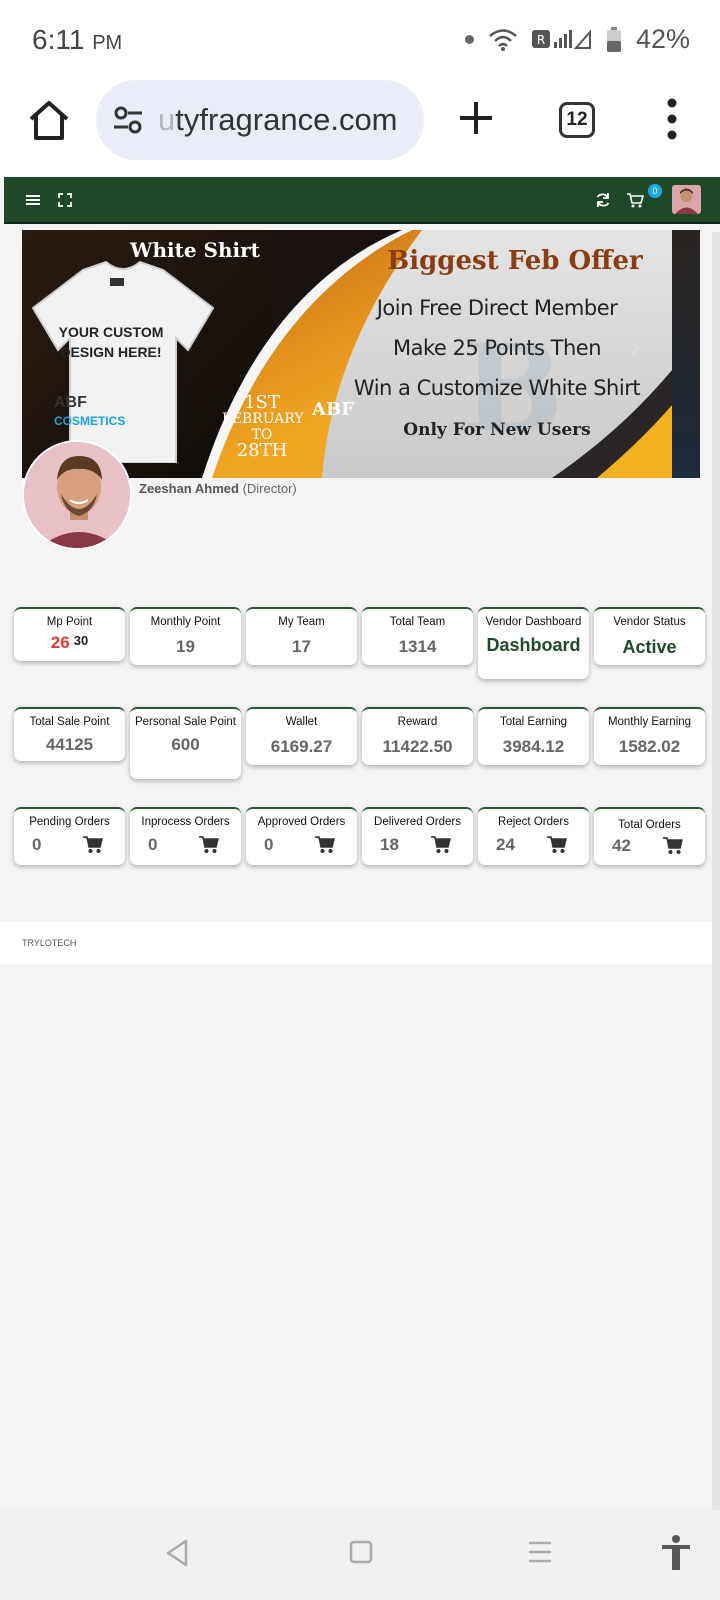 The image size is (720, 1600). I want to click on card-delivered-orders: Delivered Orders 18, so click(417, 836).